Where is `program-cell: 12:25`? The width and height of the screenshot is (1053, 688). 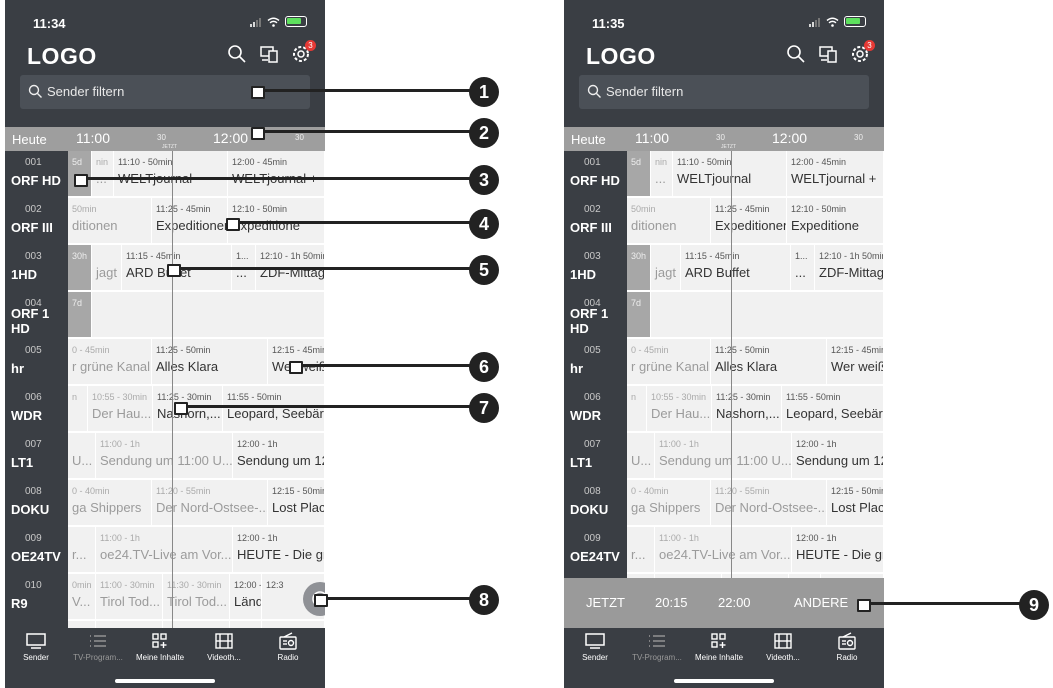
program-cell: 12:25 is located at coordinates (293, 624).